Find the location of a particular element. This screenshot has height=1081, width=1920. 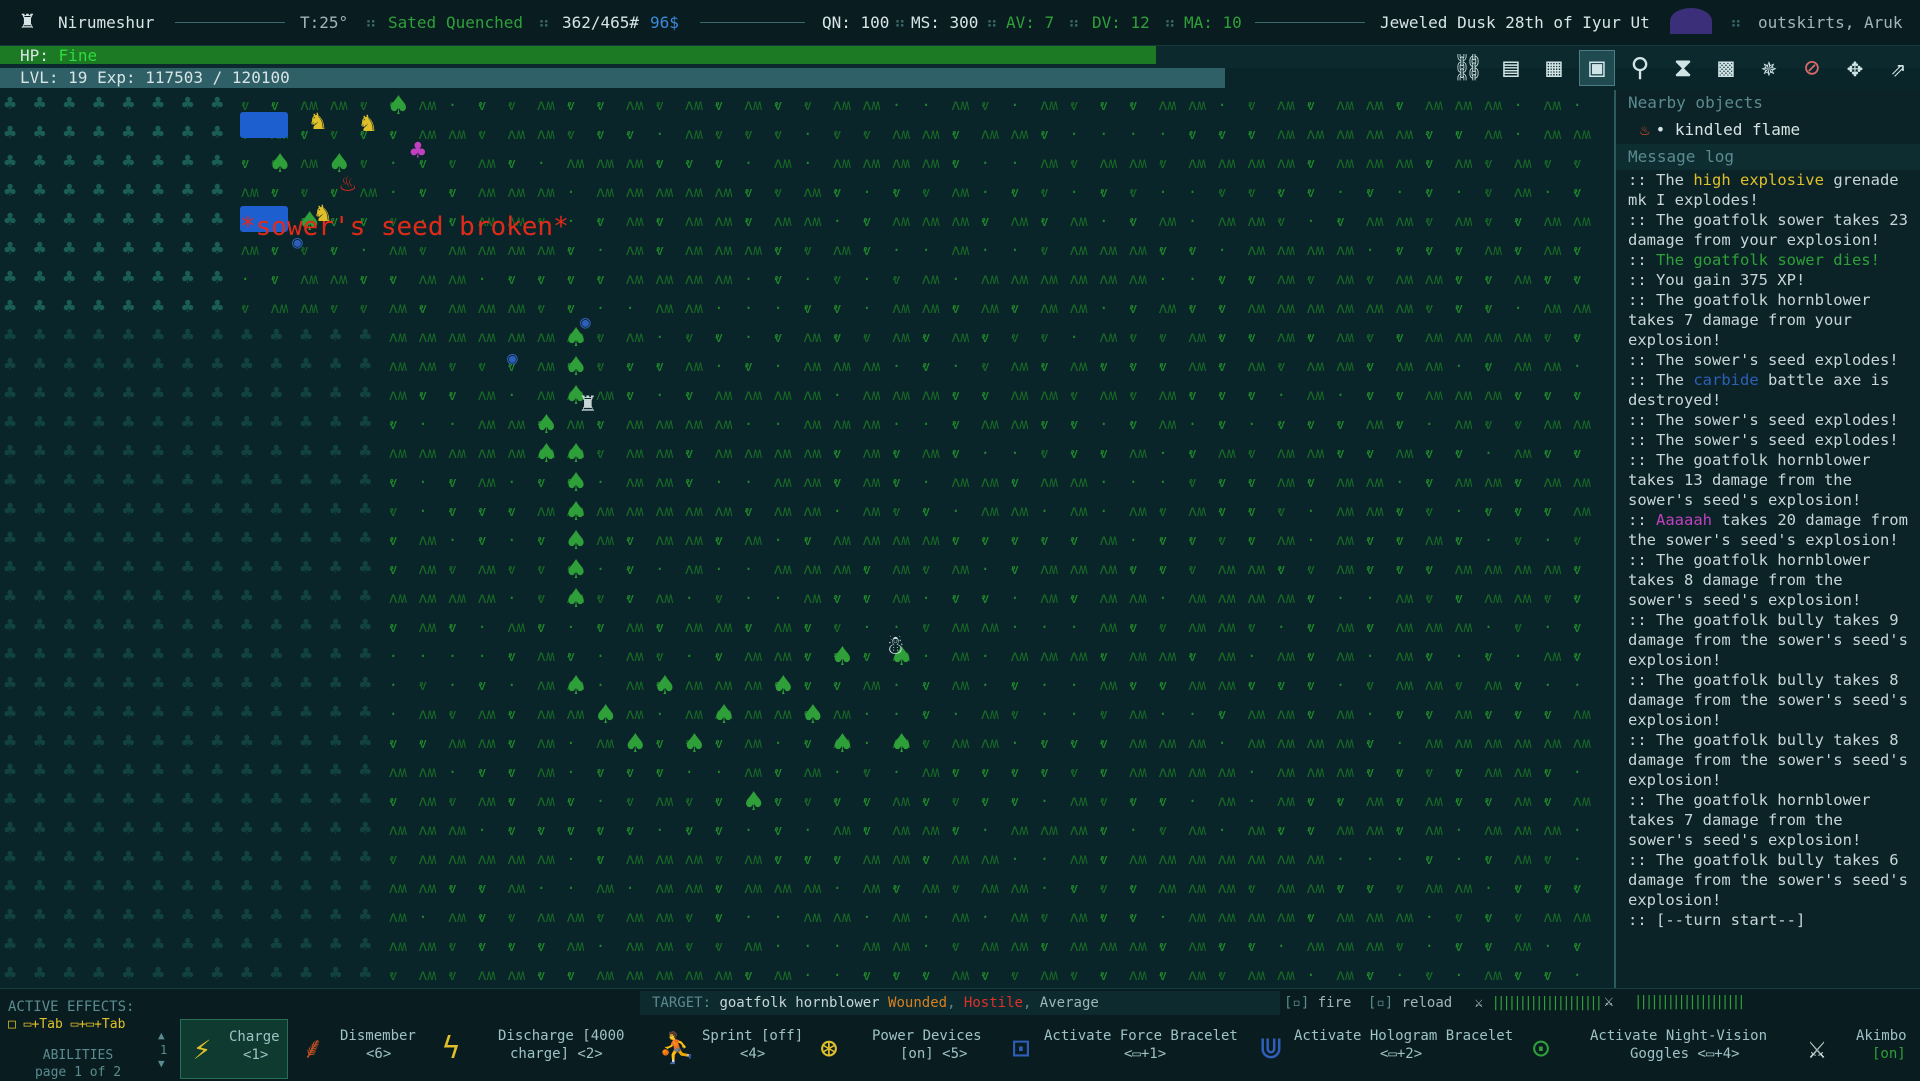

ability-hologram-bracelet: ⋓ Activate Hologram Bracelet <▭+2> is located at coordinates (1385, 1049).